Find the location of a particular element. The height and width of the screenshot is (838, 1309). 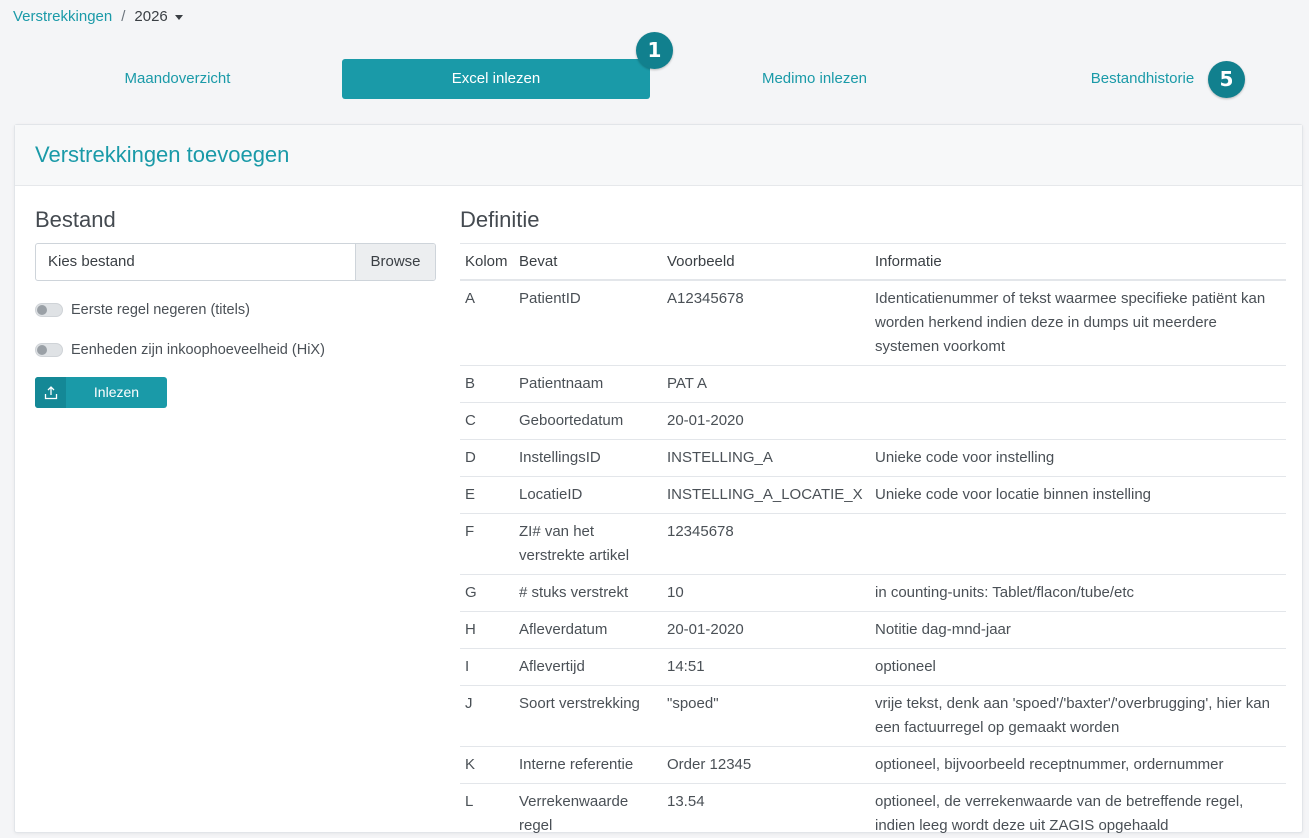

tab-bestandhistorie: Bestandhistorie is located at coordinates (1142, 79).